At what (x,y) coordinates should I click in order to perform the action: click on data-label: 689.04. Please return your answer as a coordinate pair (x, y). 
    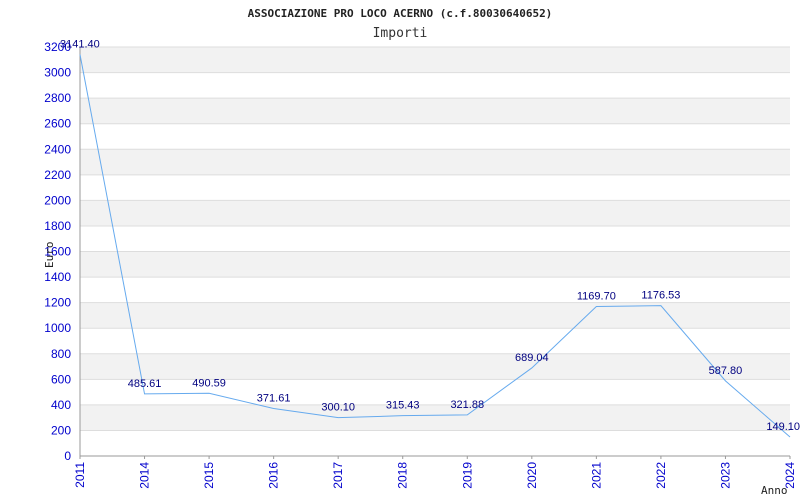
    Looking at the image, I should click on (532, 358).